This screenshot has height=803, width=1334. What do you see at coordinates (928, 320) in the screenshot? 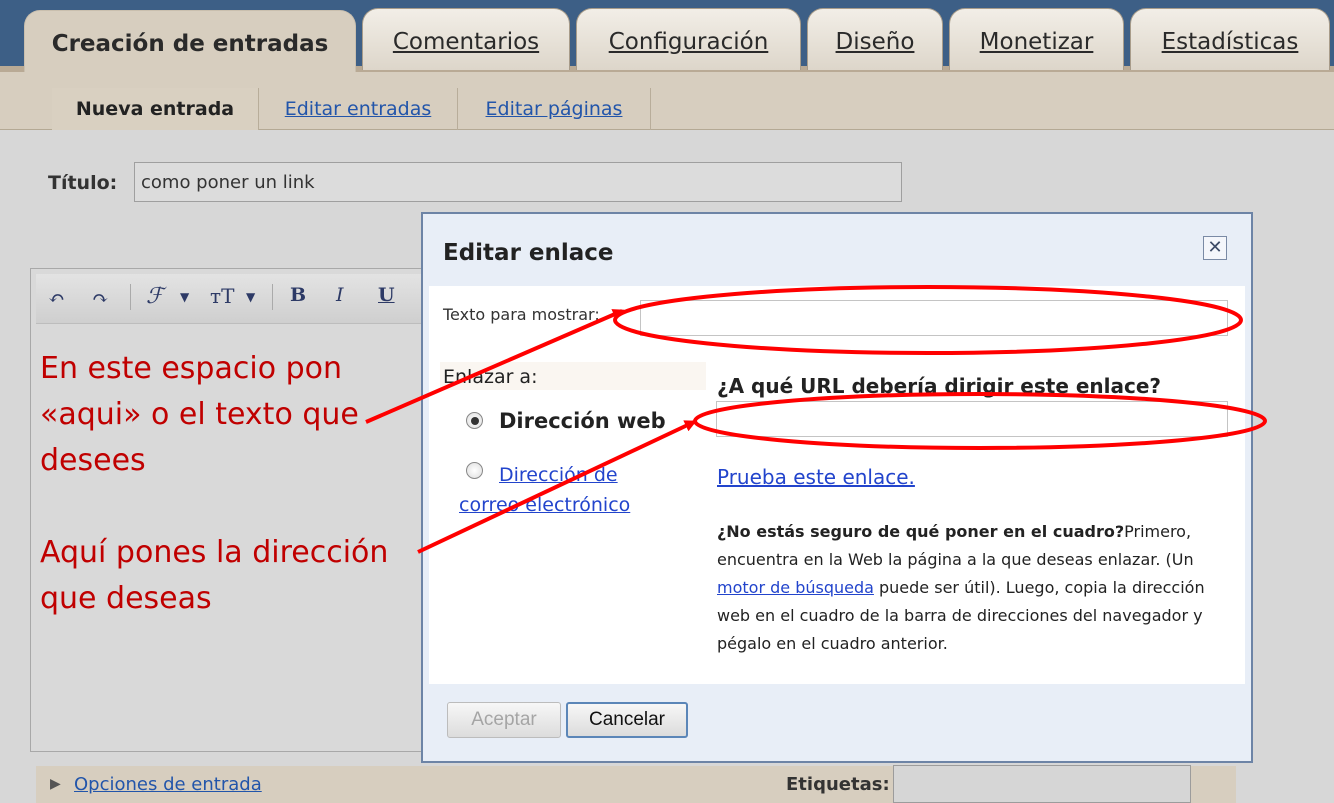
I see `text-field-highlight-ellipse` at bounding box center [928, 320].